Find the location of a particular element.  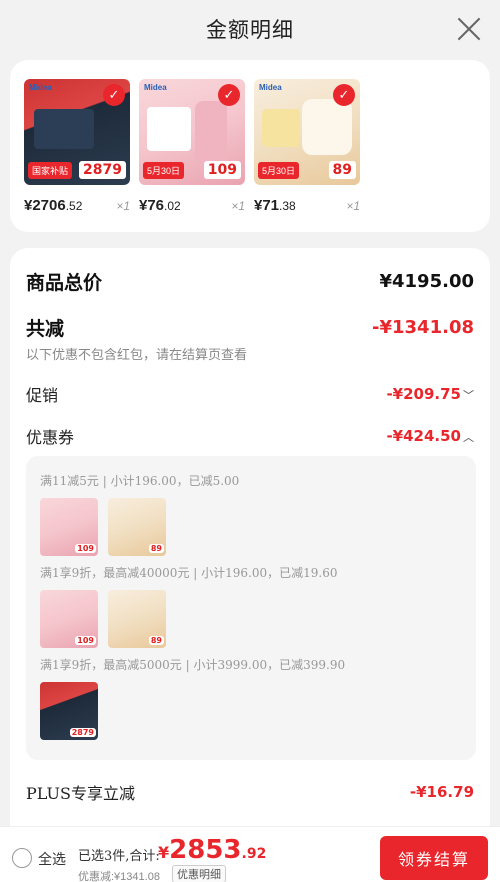

coupon-row: 优惠券 -¥424.50 ︿ is located at coordinates (250, 436).